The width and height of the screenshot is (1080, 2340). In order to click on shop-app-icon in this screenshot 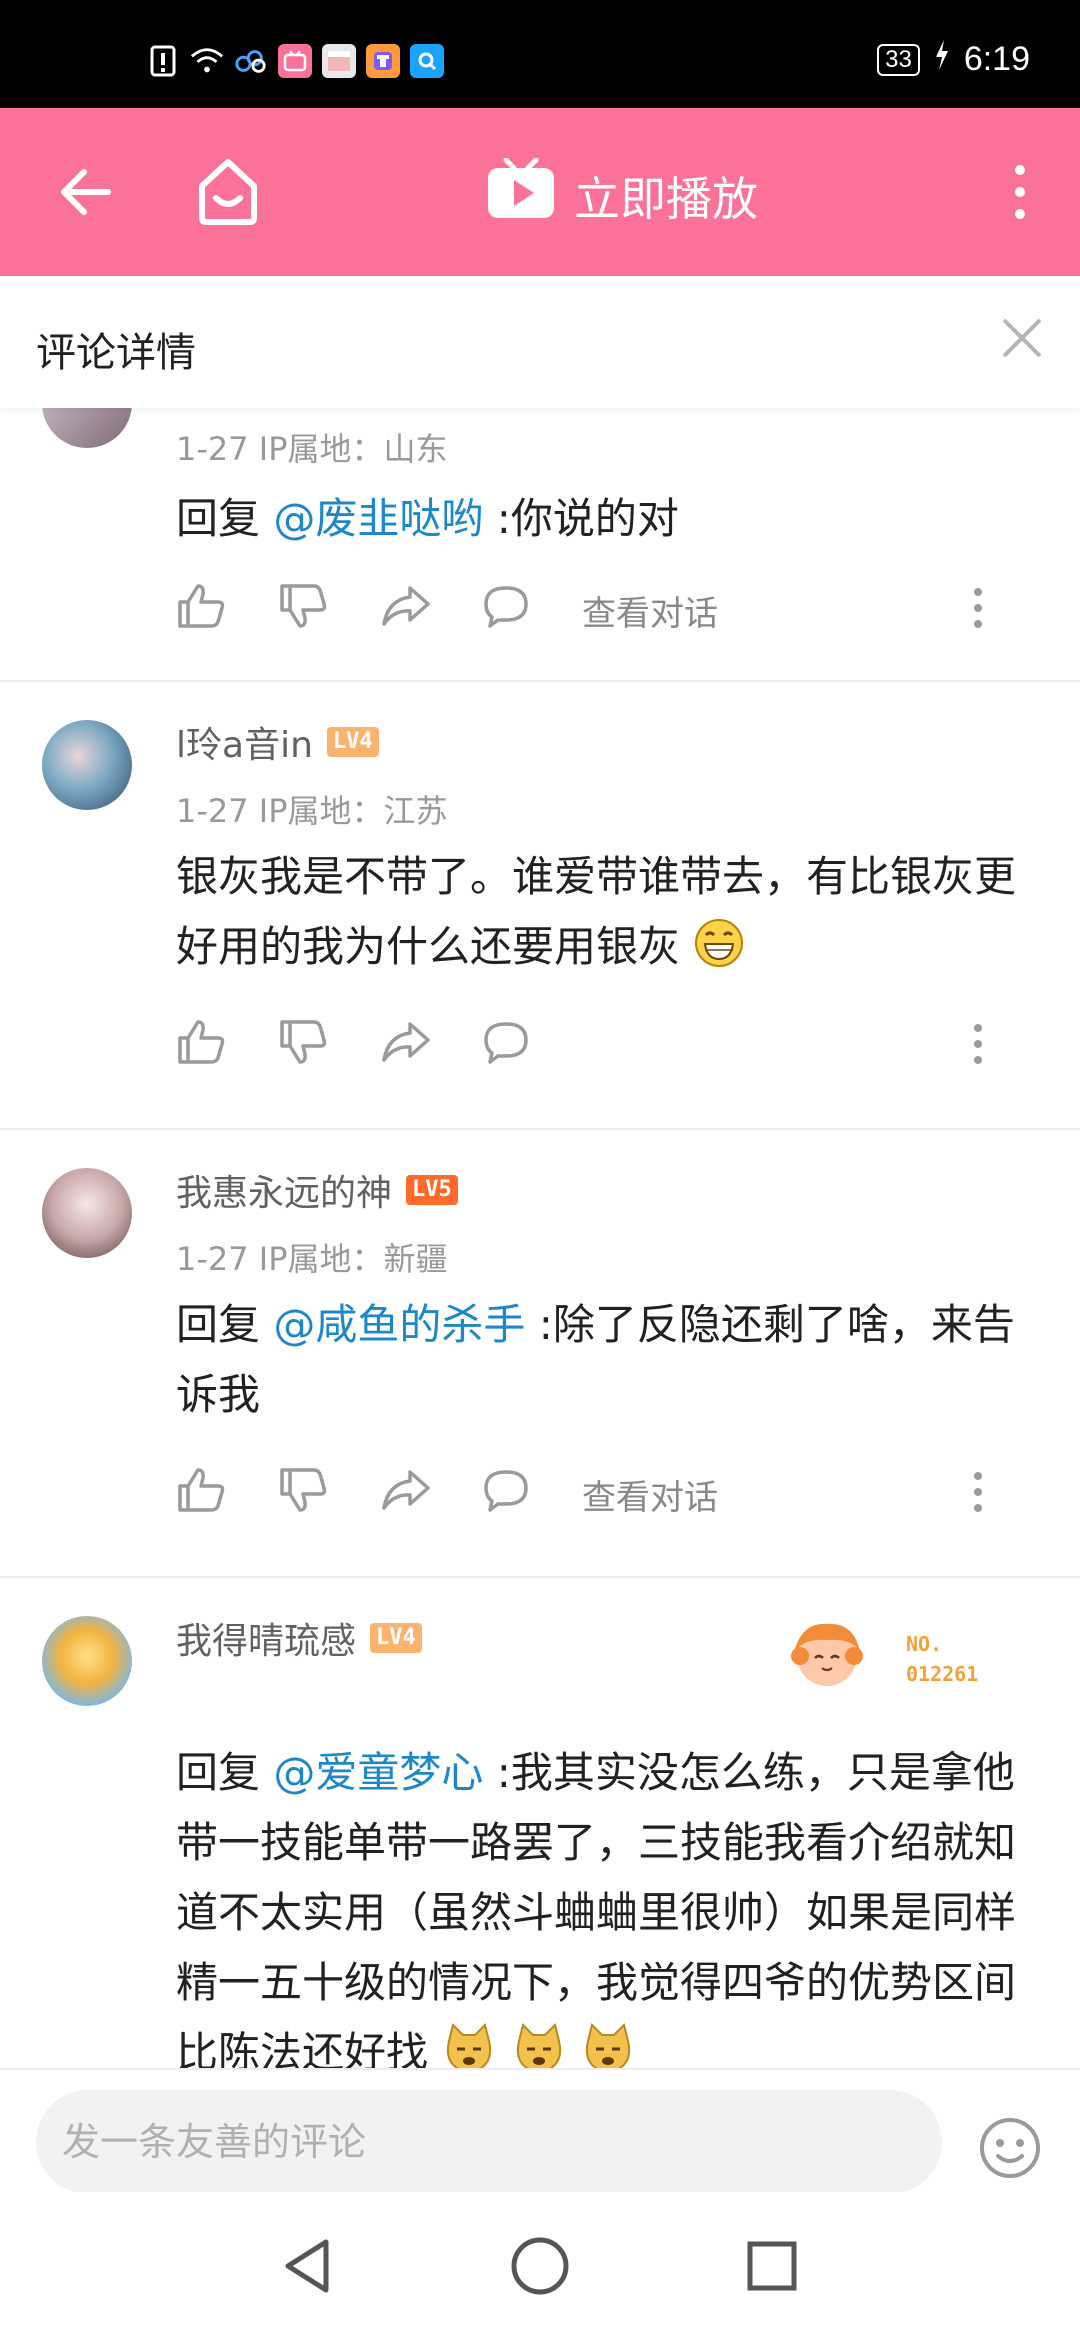, I will do `click(383, 61)`.